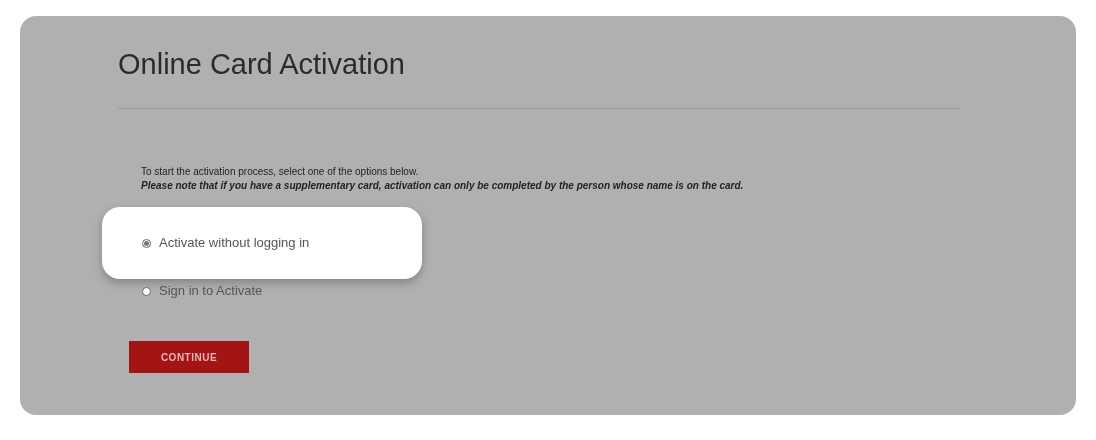 Image resolution: width=1096 pixels, height=440 pixels. What do you see at coordinates (189, 357) in the screenshot?
I see `continue-button: CONTINUE` at bounding box center [189, 357].